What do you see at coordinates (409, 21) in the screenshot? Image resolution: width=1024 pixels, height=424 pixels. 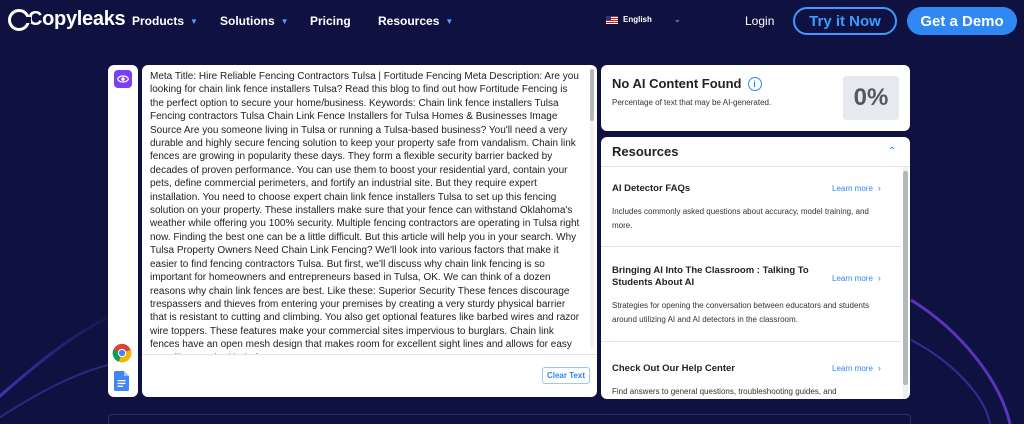 I see `nav-resources-label: Resources` at bounding box center [409, 21].